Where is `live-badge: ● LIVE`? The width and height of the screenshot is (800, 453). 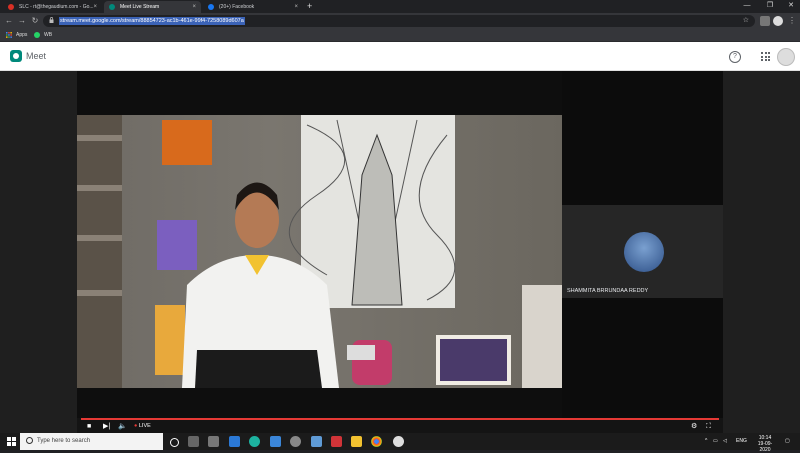 live-badge: ● LIVE is located at coordinates (142, 426).